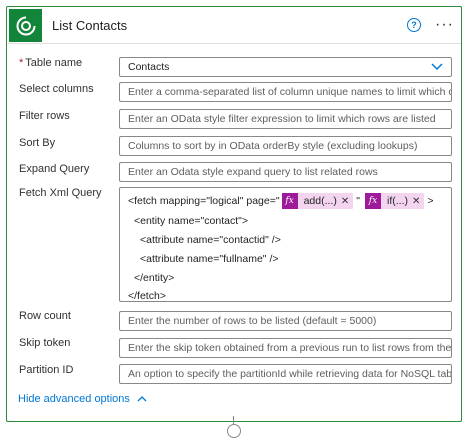 The width and height of the screenshot is (474, 438). Describe the element at coordinates (209, 259) in the screenshot. I see `xml-line-4: <attribute name="fullname" />` at that location.